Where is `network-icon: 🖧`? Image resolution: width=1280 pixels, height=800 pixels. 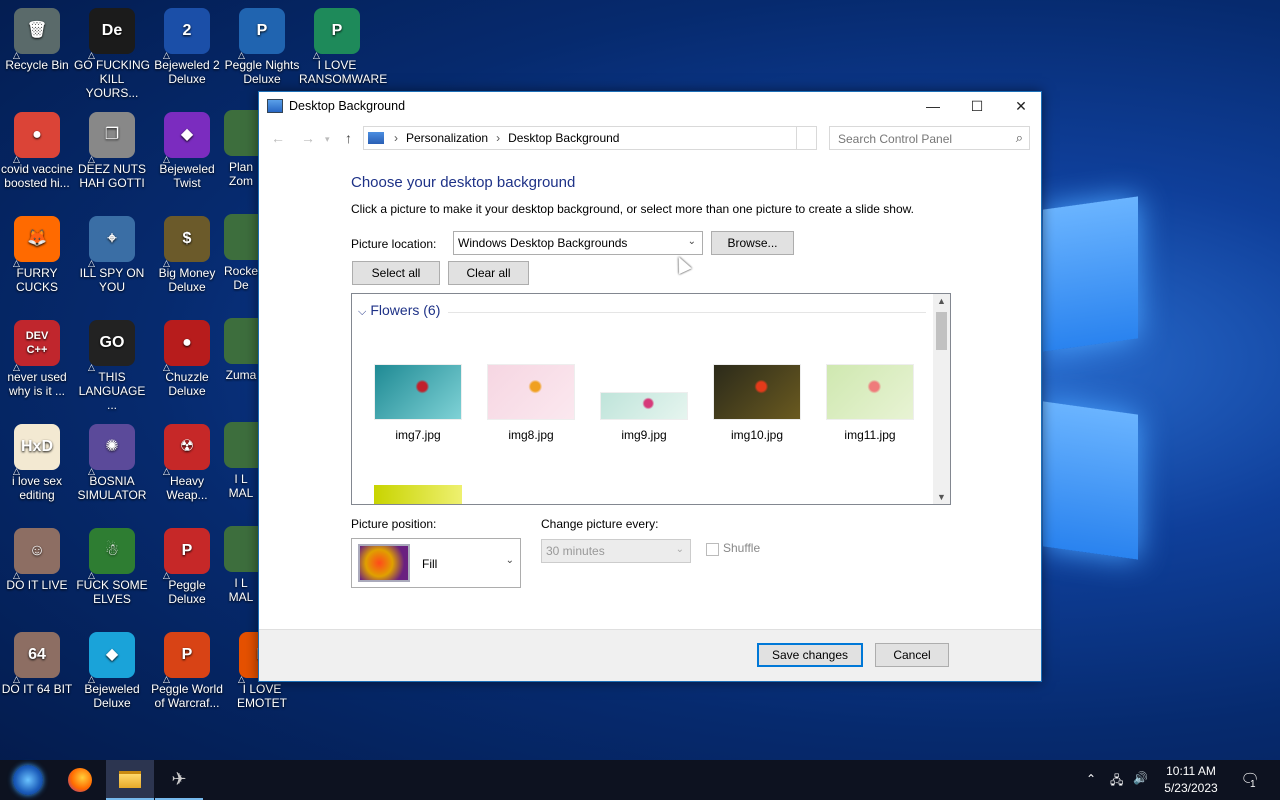 network-icon: 🖧 is located at coordinates (1116, 781).